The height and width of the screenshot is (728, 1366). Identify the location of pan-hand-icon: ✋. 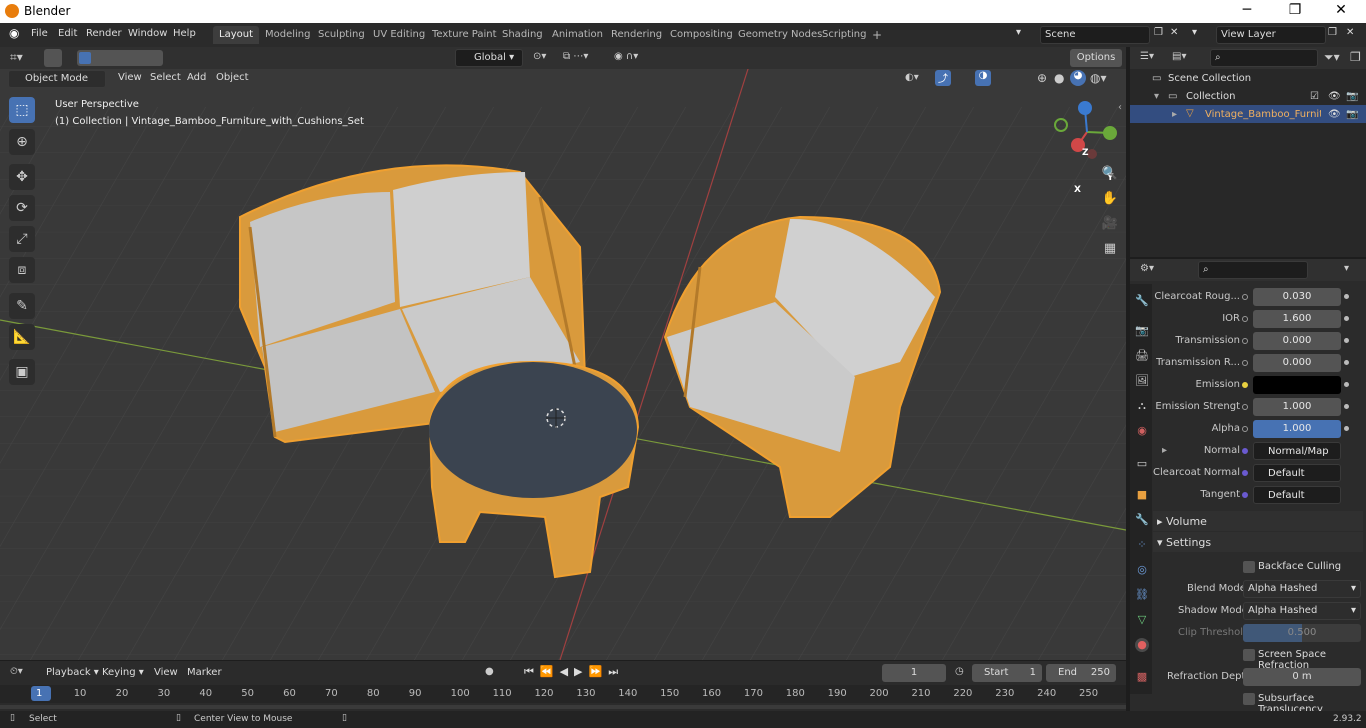
(1110, 199).